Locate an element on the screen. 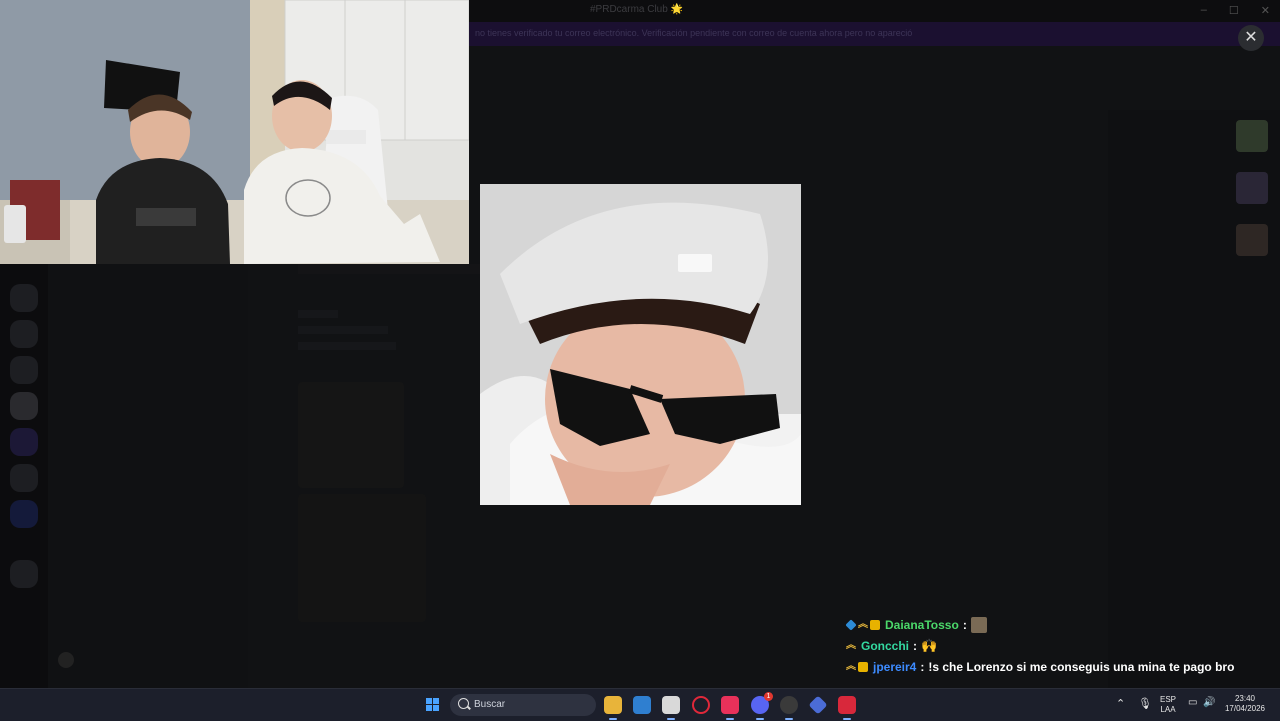 Image resolution: width=1280 pixels, height=721 pixels. network-icon: ▭ is located at coordinates (1192, 702).